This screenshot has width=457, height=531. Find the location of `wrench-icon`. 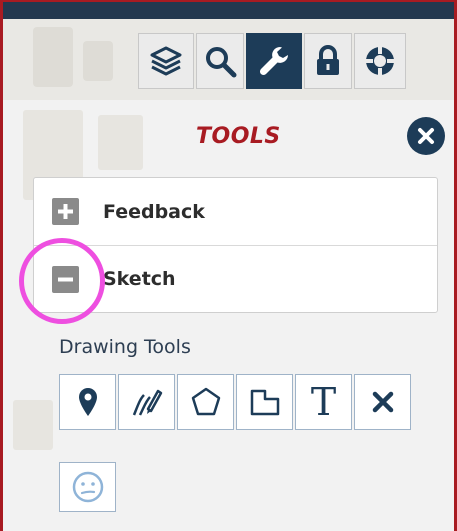

wrench-icon is located at coordinates (273, 61).